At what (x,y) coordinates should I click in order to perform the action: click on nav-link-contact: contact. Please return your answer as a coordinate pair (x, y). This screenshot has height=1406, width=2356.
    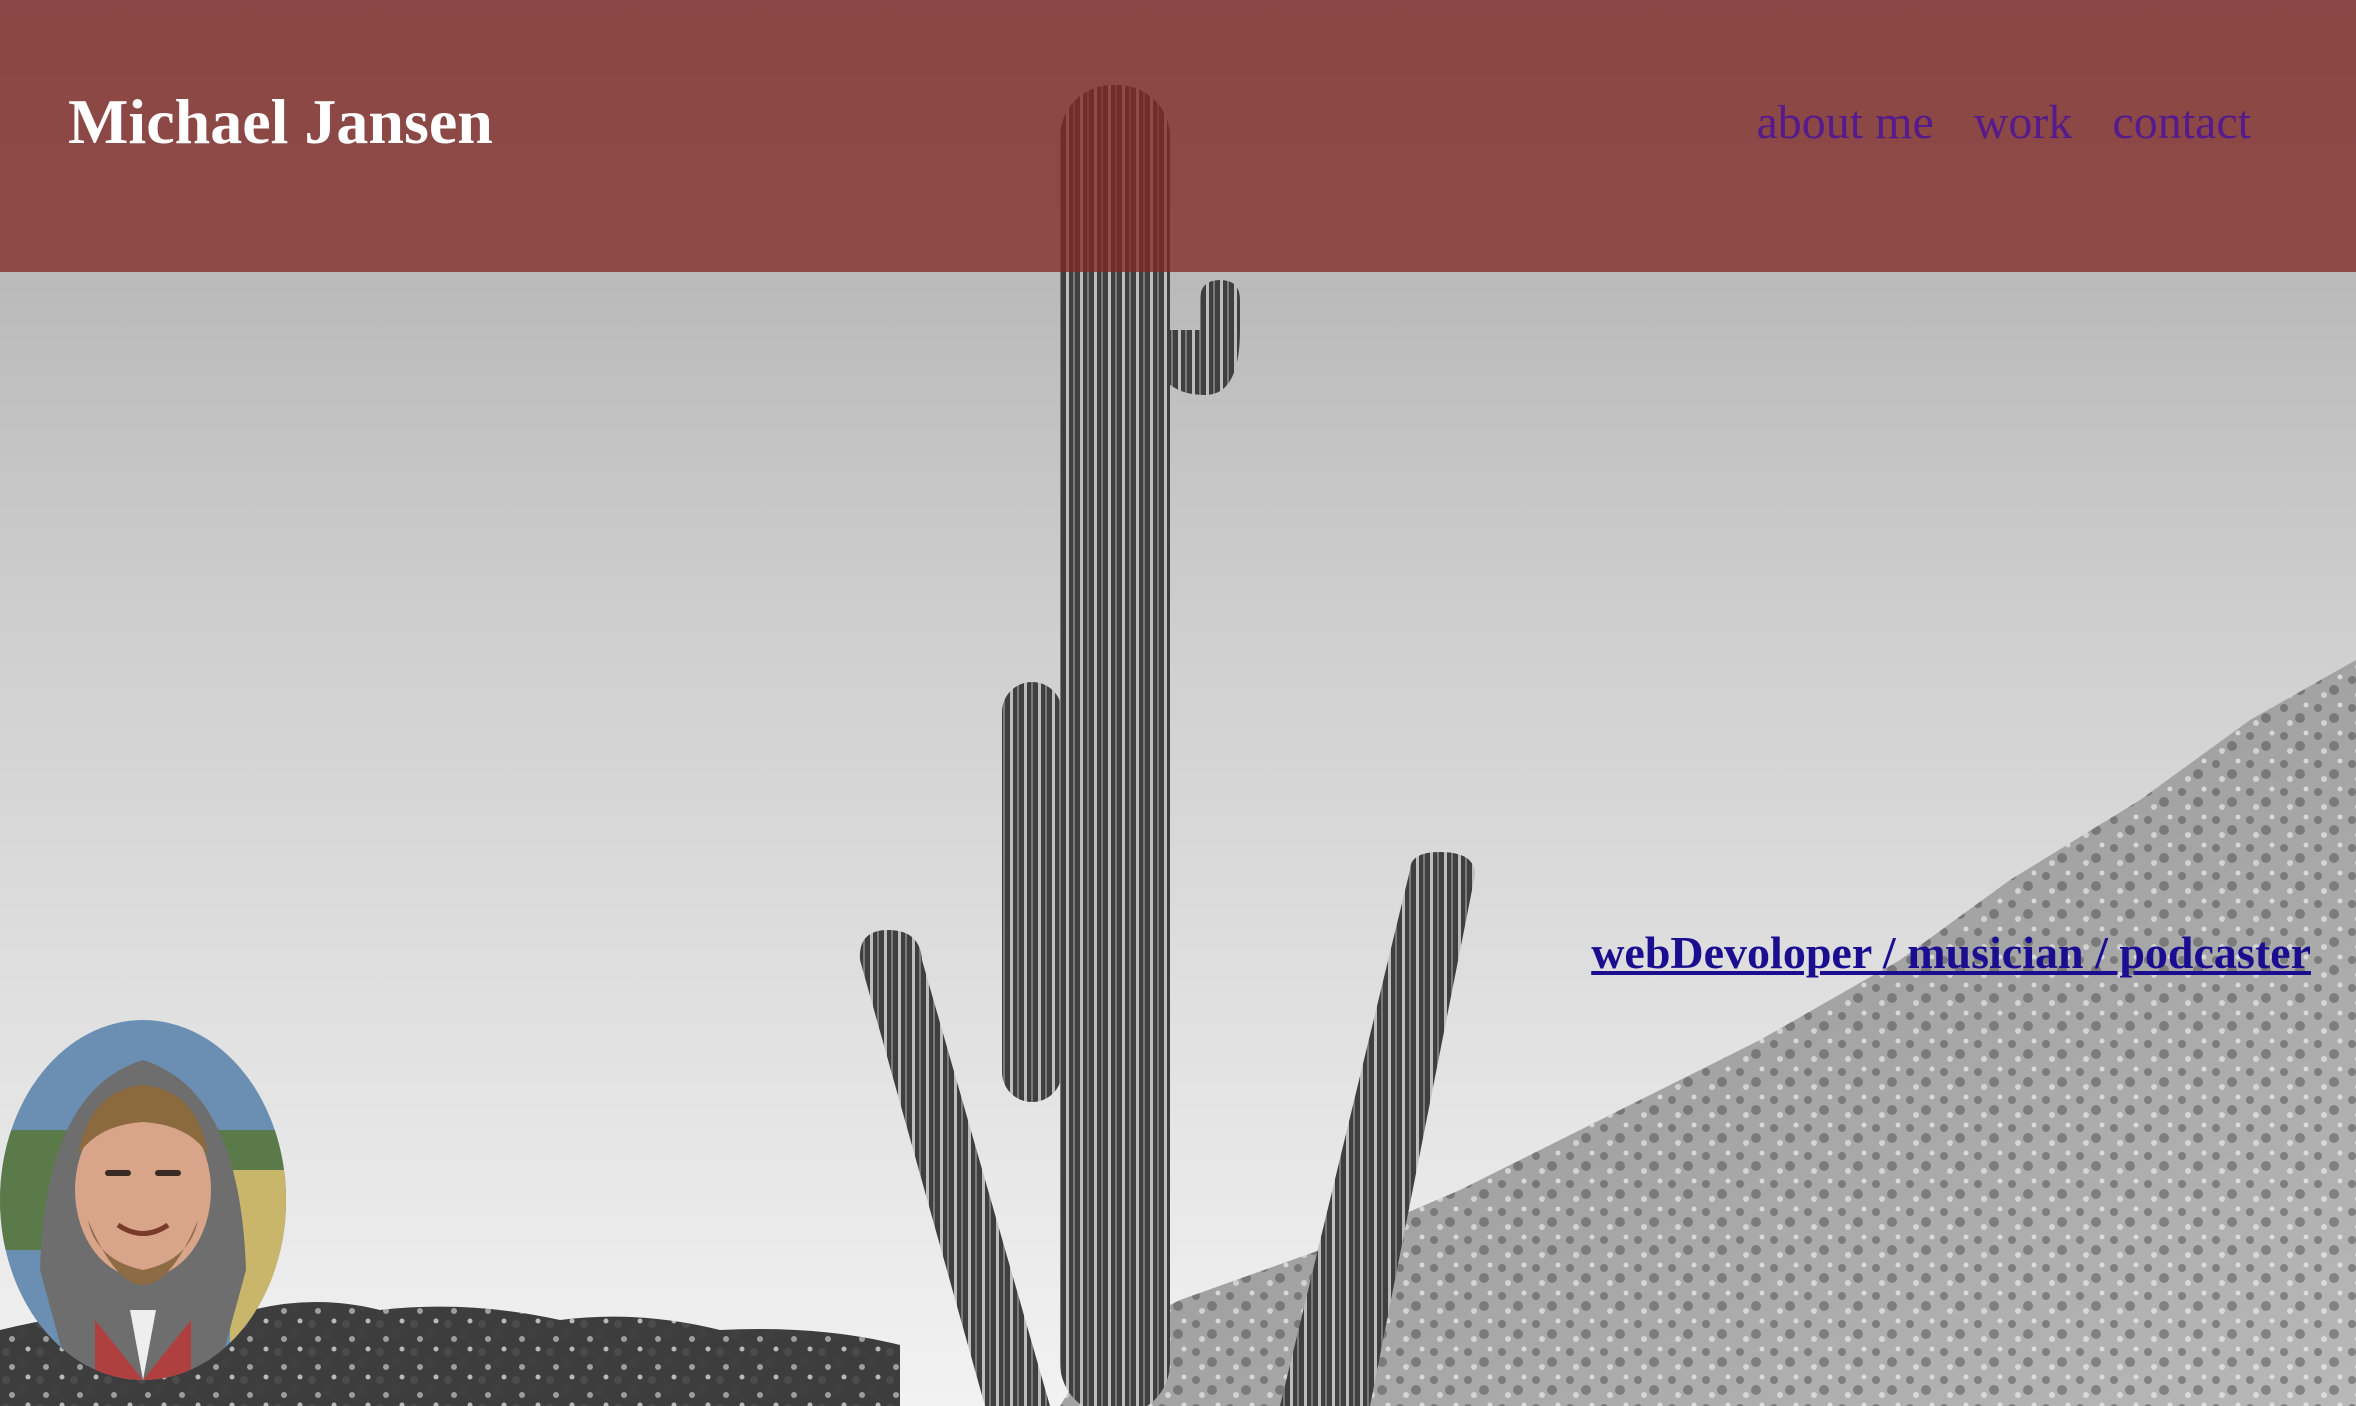
    Looking at the image, I should click on (2181, 123).